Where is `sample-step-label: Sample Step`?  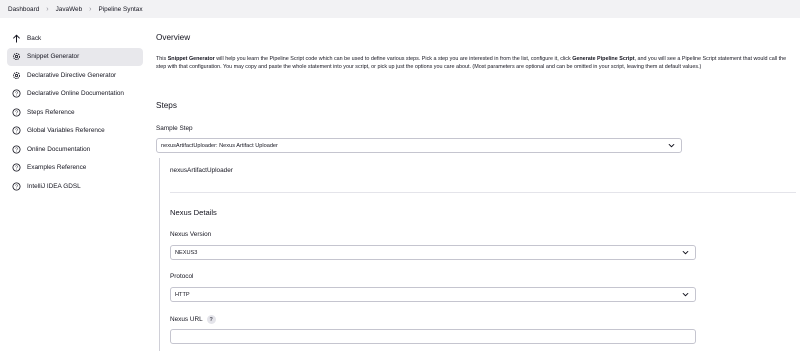
sample-step-label: Sample Step is located at coordinates (174, 128).